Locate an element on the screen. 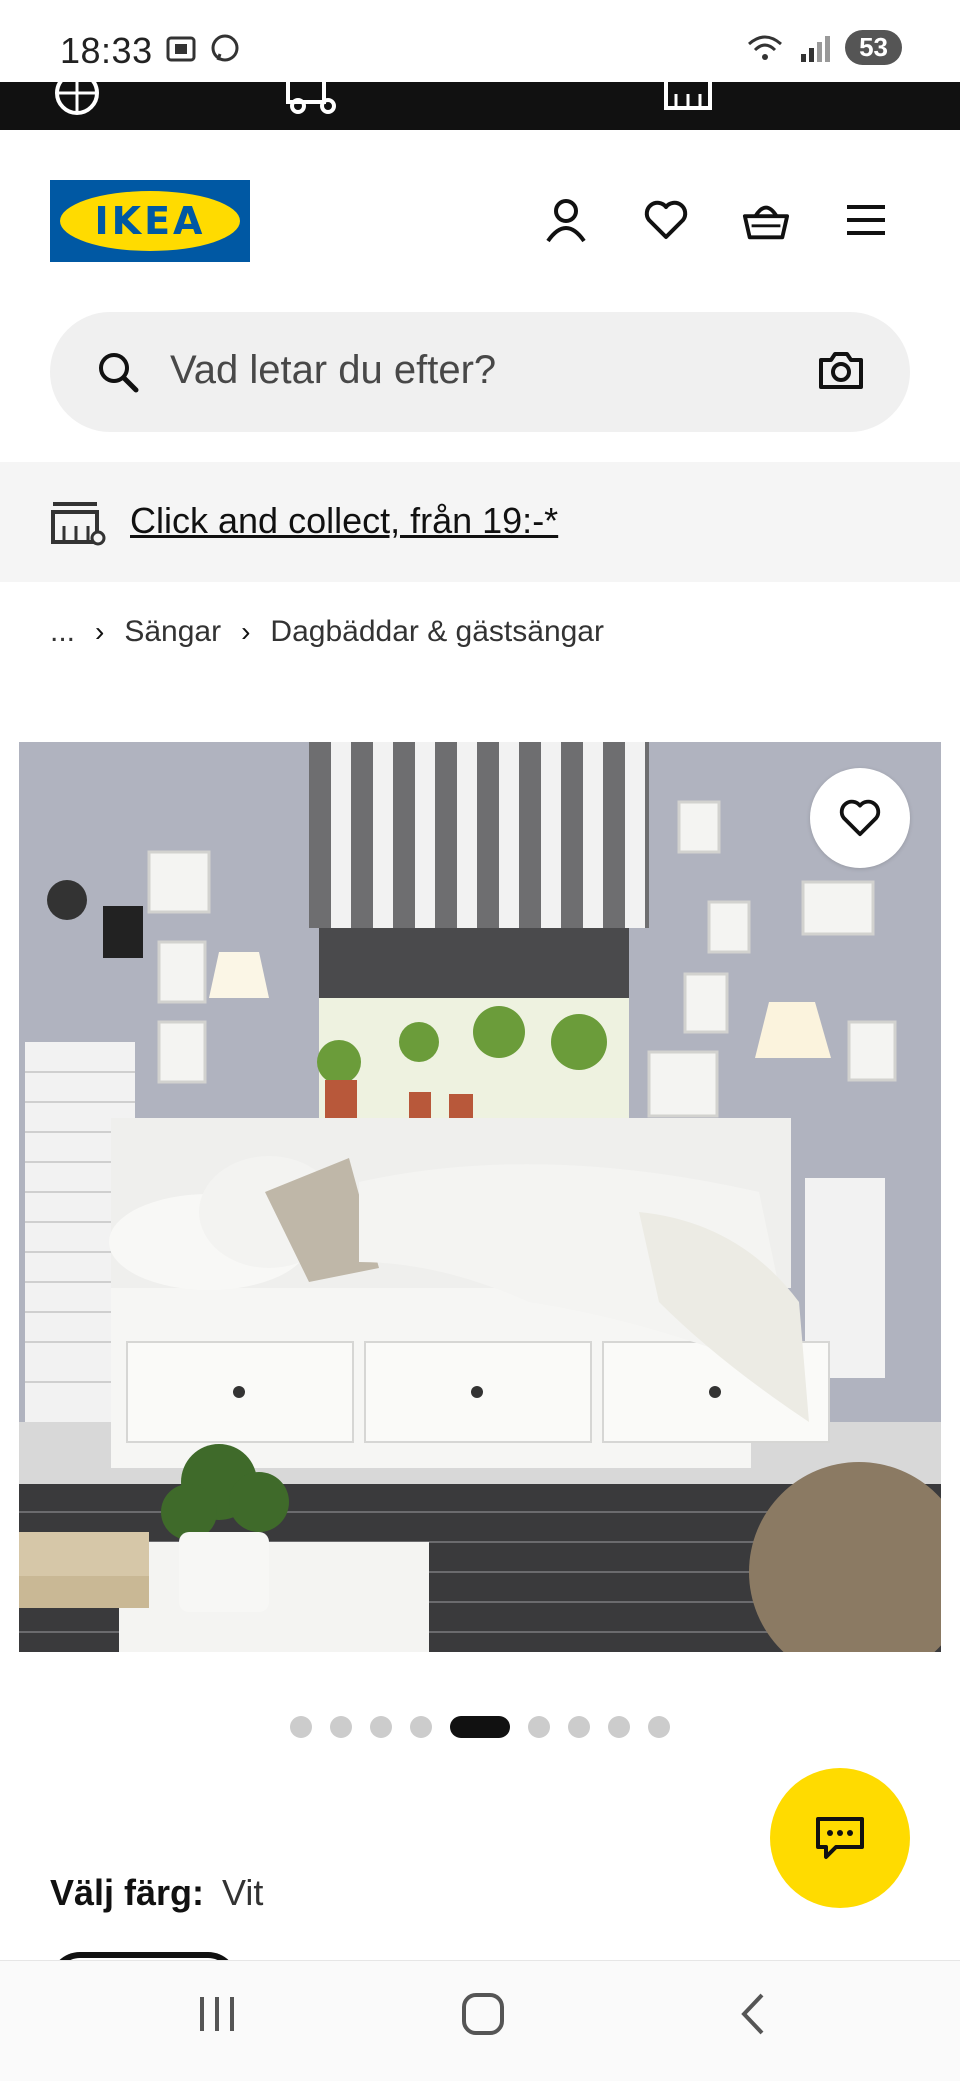 Image resolution: width=960 pixels, height=2081 pixels. ikea-logo: IKEA is located at coordinates (150, 221).